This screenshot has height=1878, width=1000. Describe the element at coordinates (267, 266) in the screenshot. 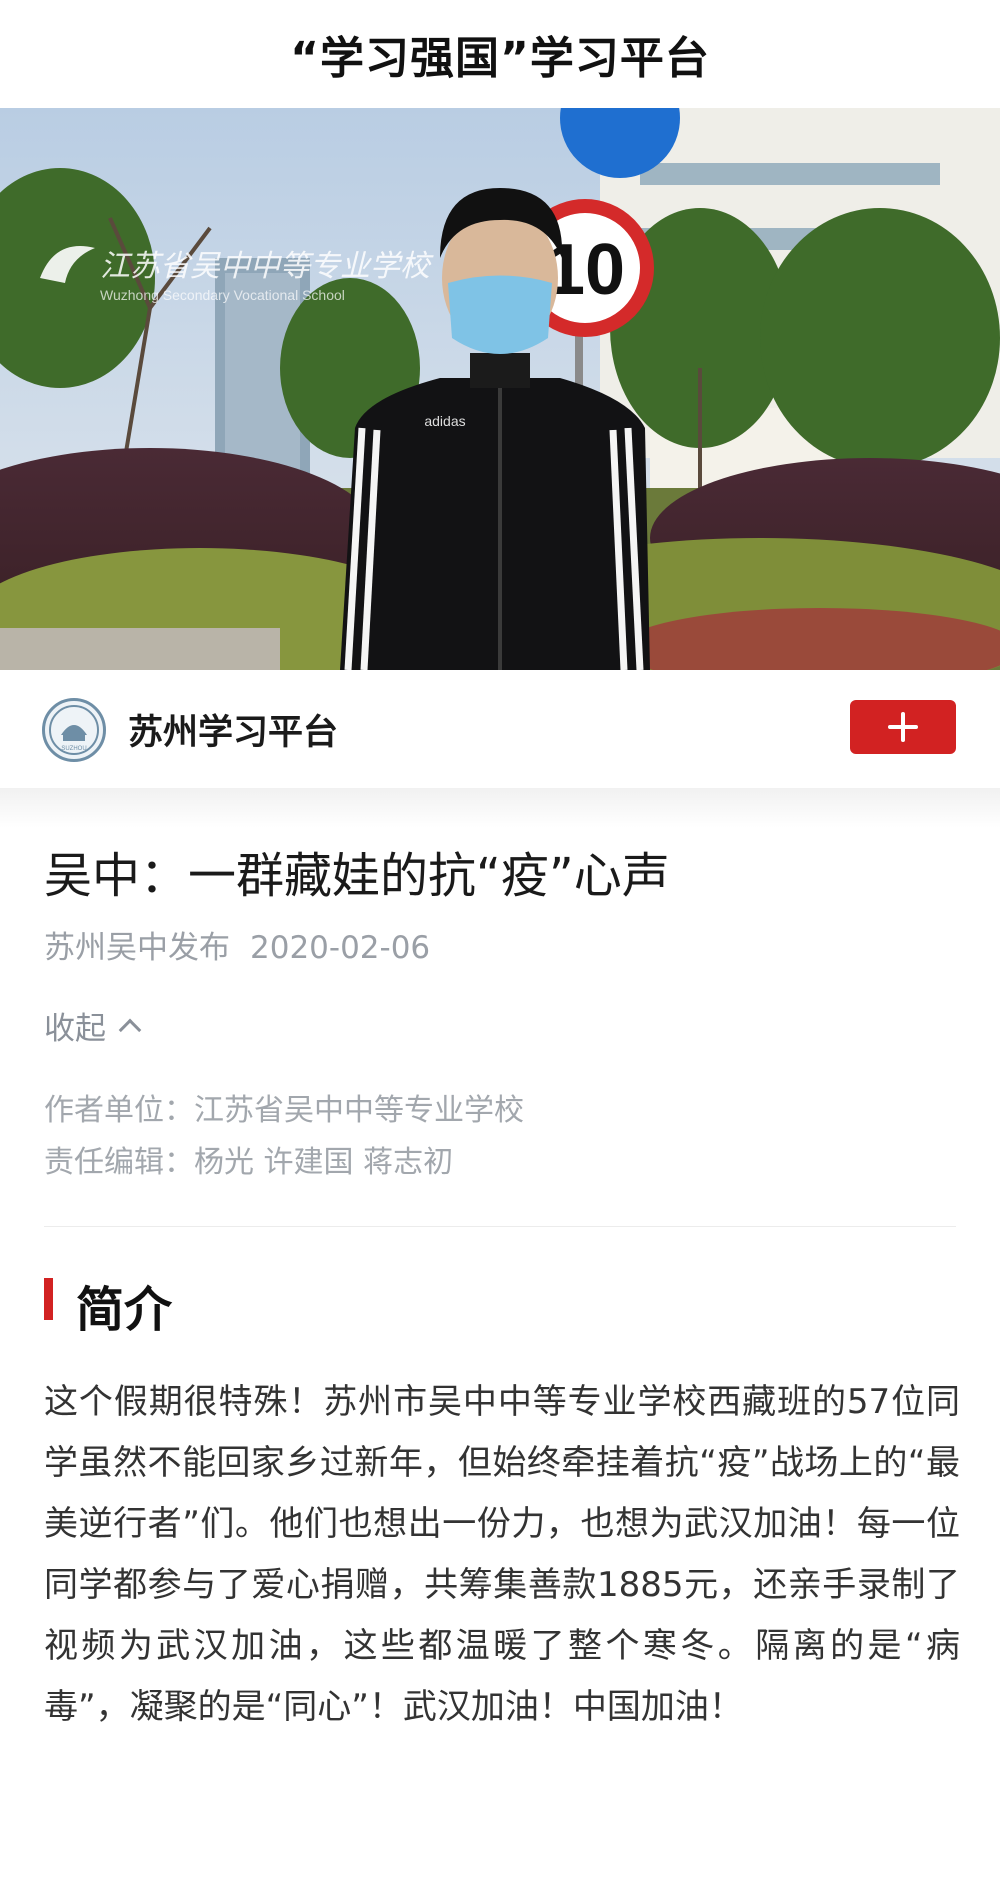

I see `svg-text: 江苏省吴中中等专业学校` at that location.